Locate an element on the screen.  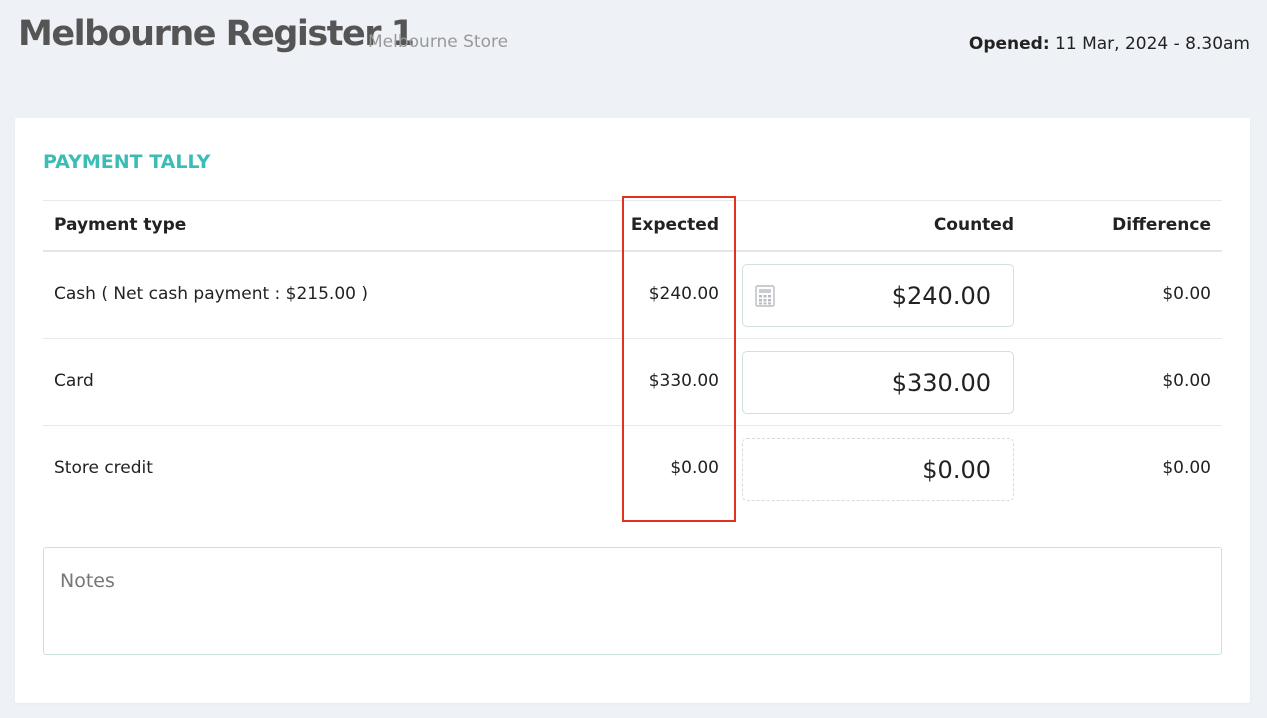
calculator-icon is located at coordinates (765, 296).